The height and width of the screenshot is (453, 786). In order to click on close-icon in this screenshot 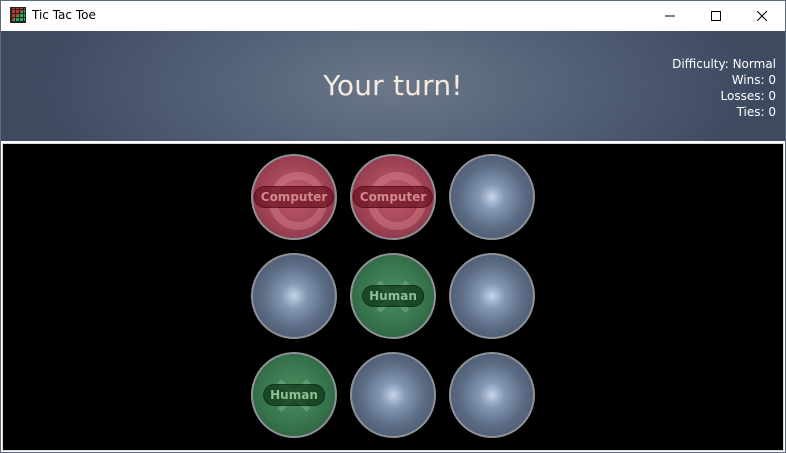, I will do `click(762, 16)`.